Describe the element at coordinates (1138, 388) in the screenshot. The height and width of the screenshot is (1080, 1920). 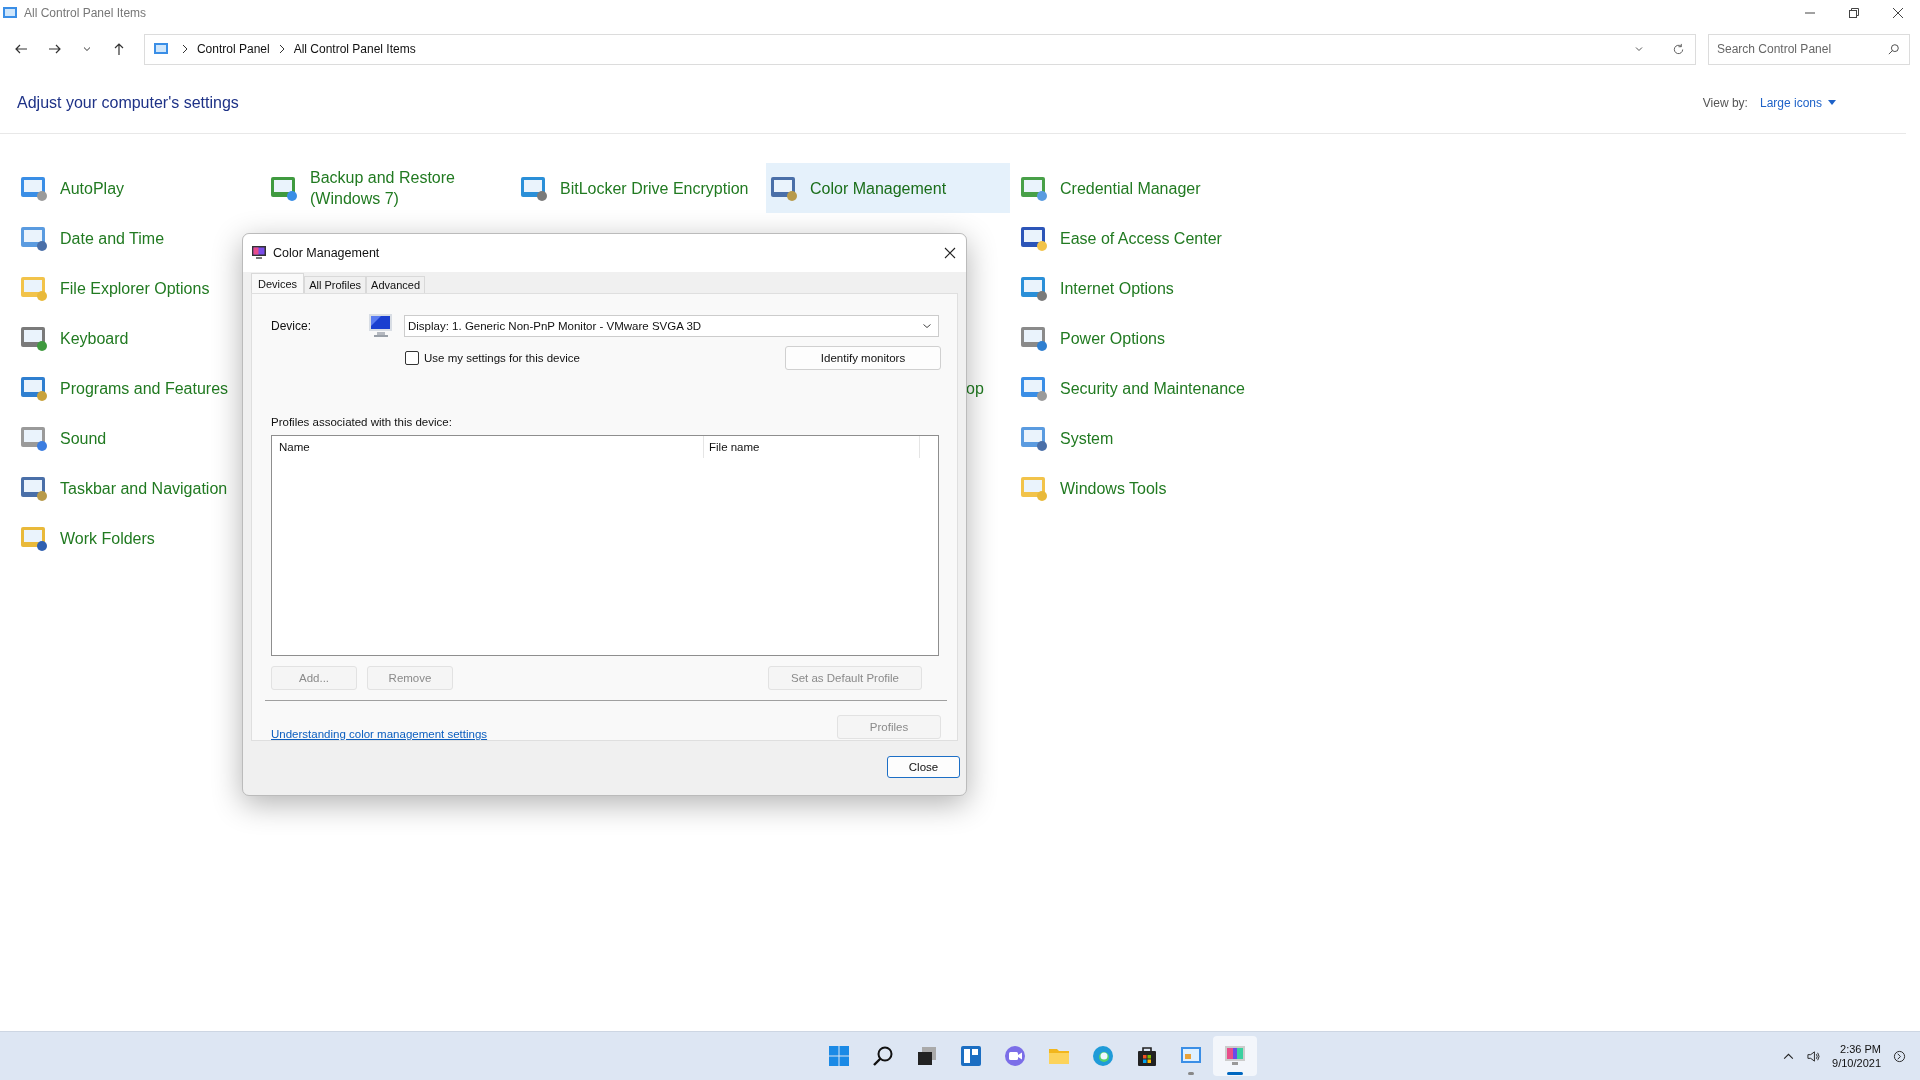
I see `control-panel-item: Security and Maintenance` at that location.